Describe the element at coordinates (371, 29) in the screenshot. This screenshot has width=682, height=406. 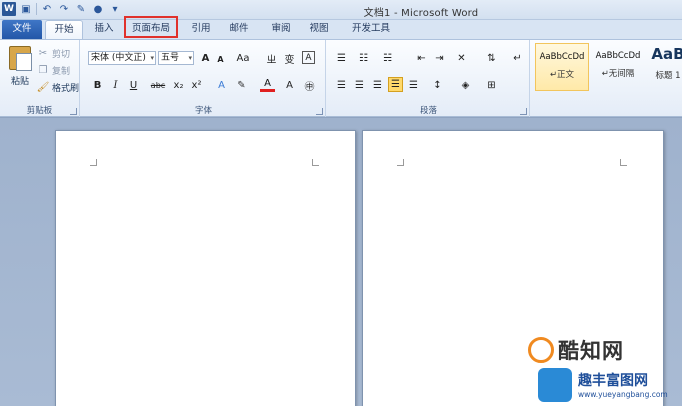
I see `tab-developer: 开发工具` at that location.